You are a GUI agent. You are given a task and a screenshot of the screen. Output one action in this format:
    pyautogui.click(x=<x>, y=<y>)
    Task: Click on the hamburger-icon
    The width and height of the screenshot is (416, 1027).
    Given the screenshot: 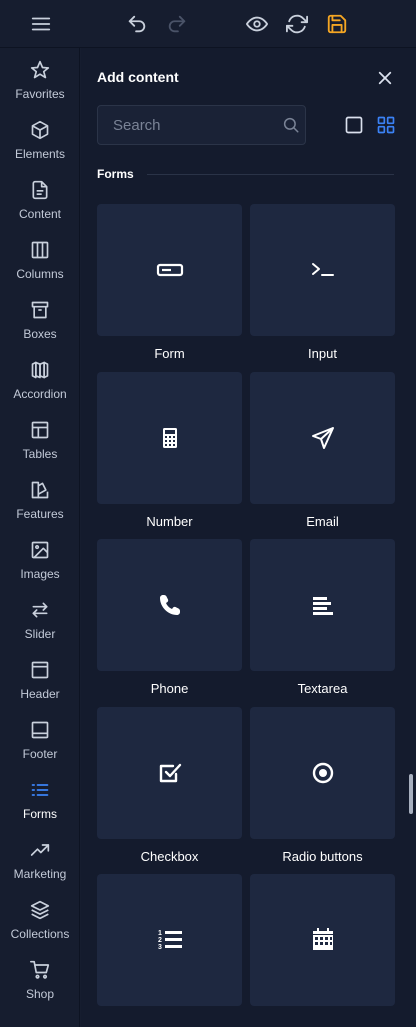 What is the action you would take?
    pyautogui.click(x=41, y=24)
    